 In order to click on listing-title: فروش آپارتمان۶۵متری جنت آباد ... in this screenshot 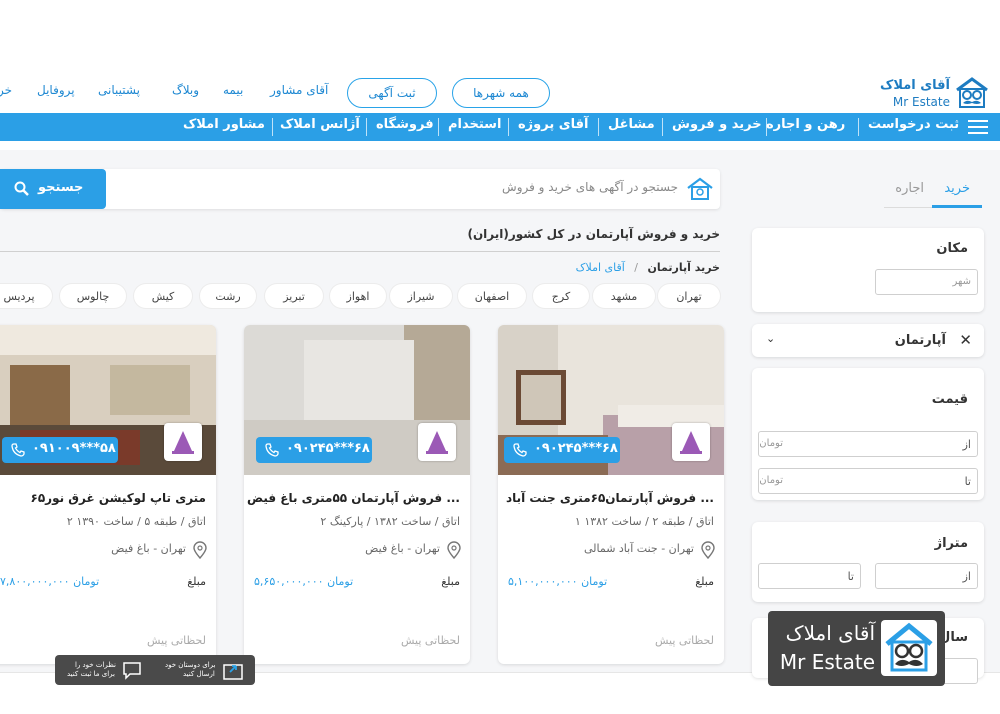, I will do `click(610, 498)`.